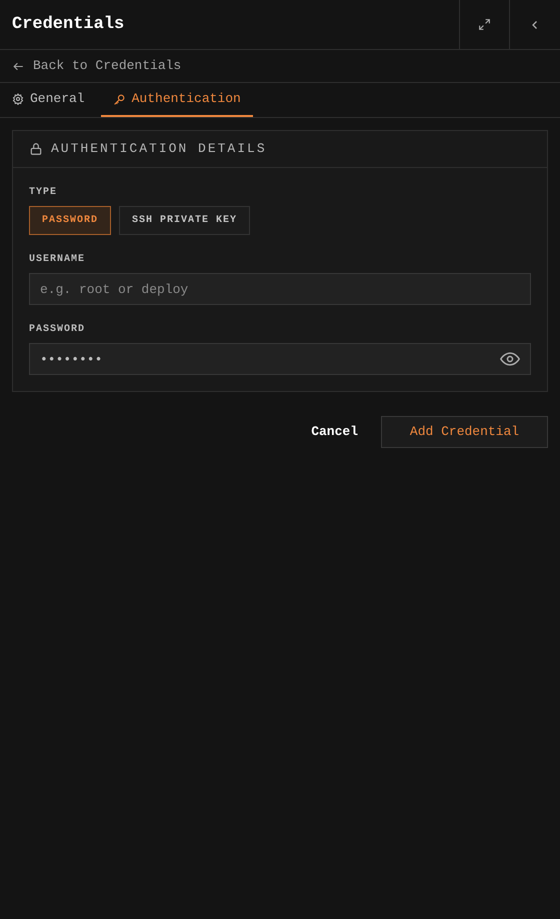 This screenshot has height=919, width=560. Describe the element at coordinates (57, 330) in the screenshot. I see `field-label: PASSWORD` at that location.